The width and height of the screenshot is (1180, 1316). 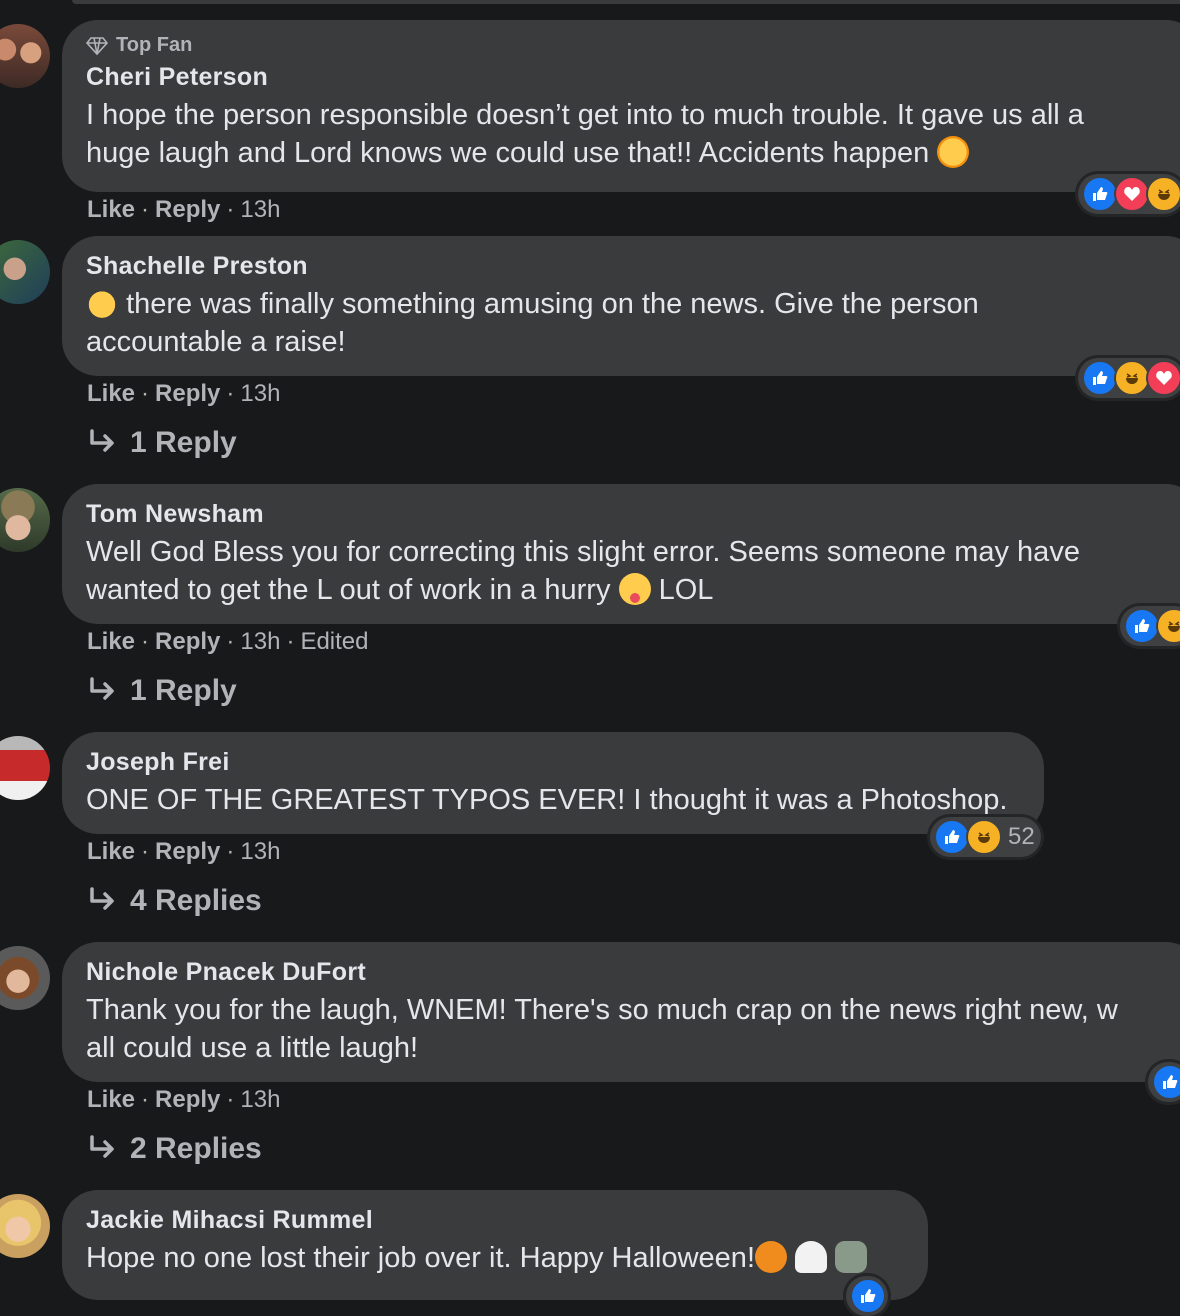 What do you see at coordinates (632, 77) in the screenshot?
I see `commenter-name: Cheri Peterson` at bounding box center [632, 77].